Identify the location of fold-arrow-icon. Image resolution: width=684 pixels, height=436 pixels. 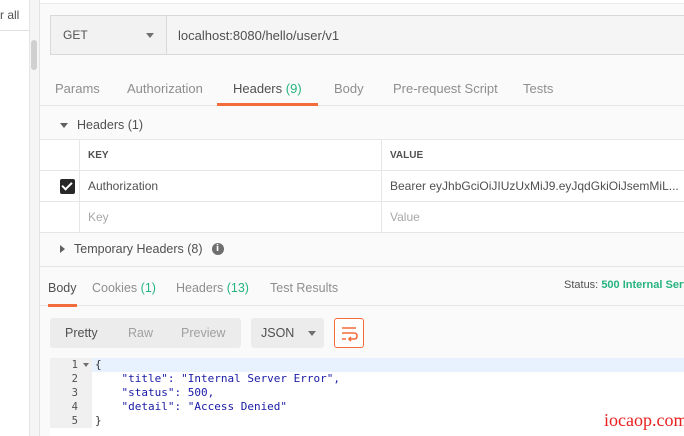
(86, 365).